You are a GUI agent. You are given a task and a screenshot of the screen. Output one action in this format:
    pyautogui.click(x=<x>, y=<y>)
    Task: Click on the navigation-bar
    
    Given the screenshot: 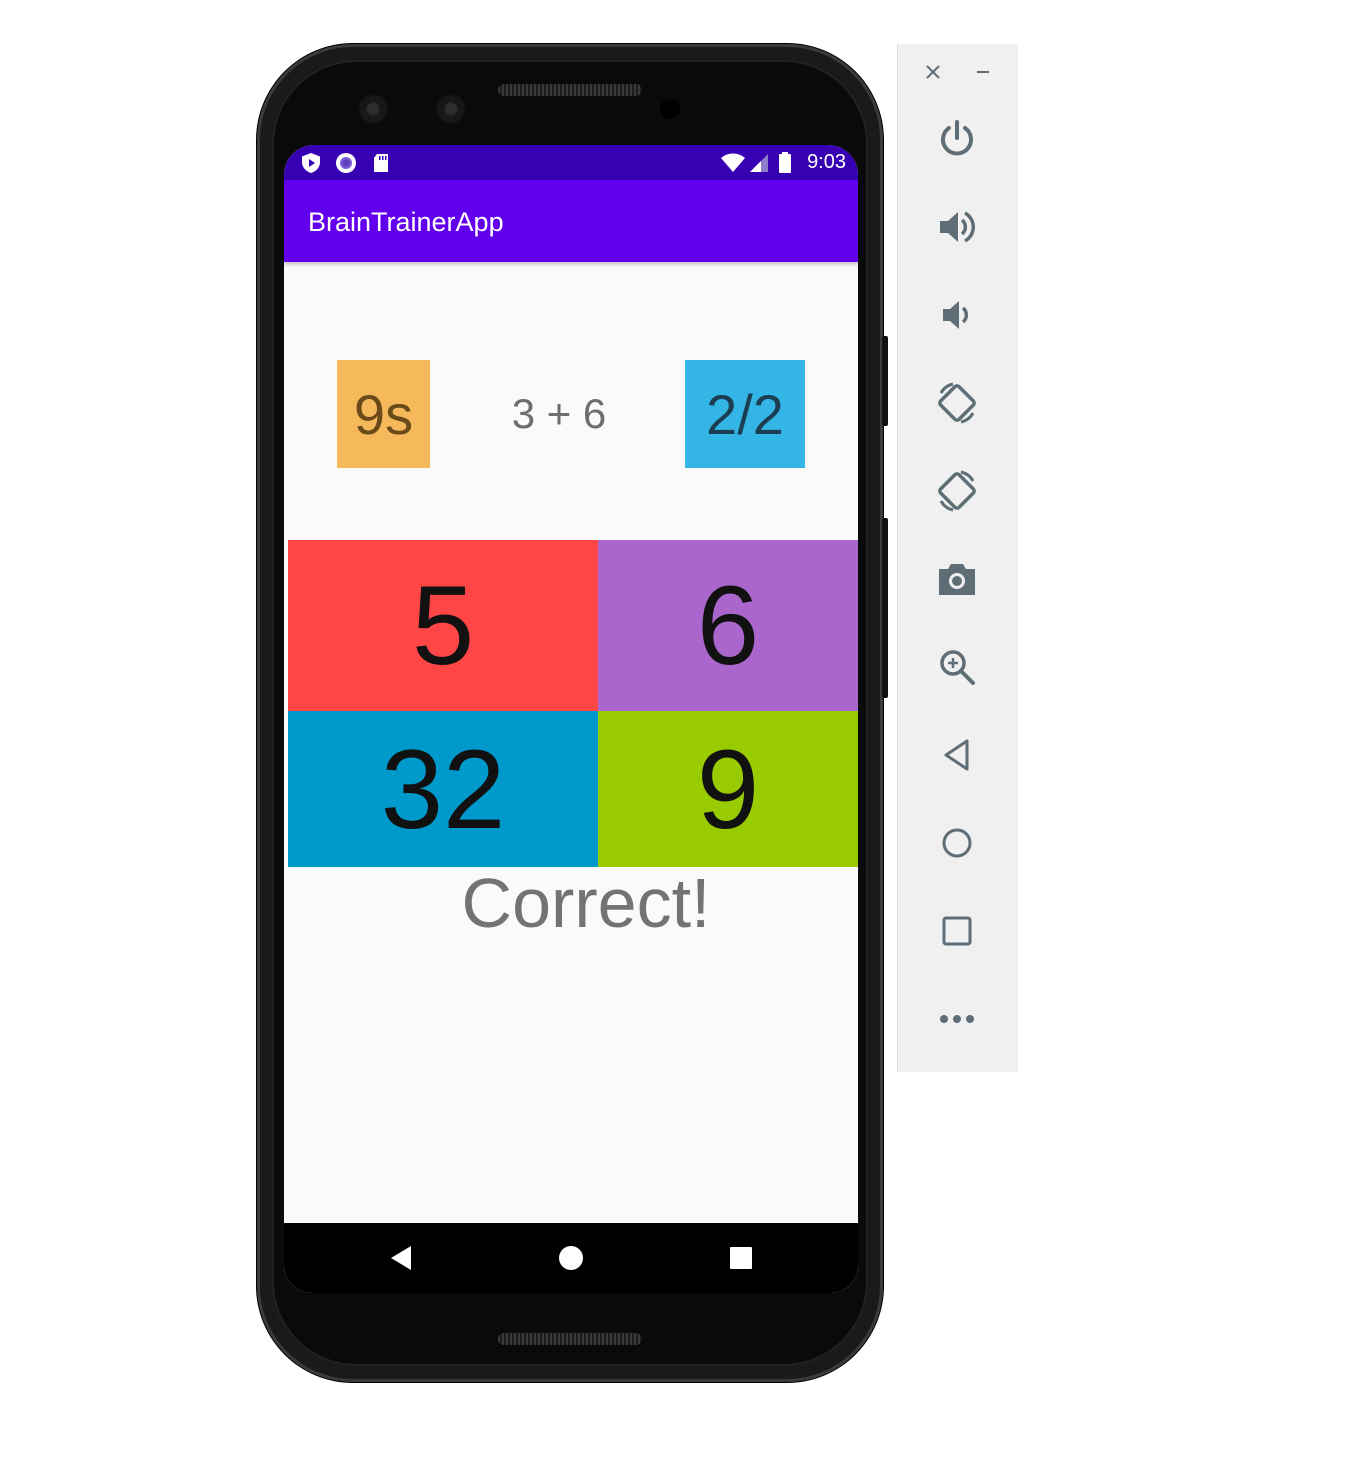 What is the action you would take?
    pyautogui.click(x=571, y=1258)
    